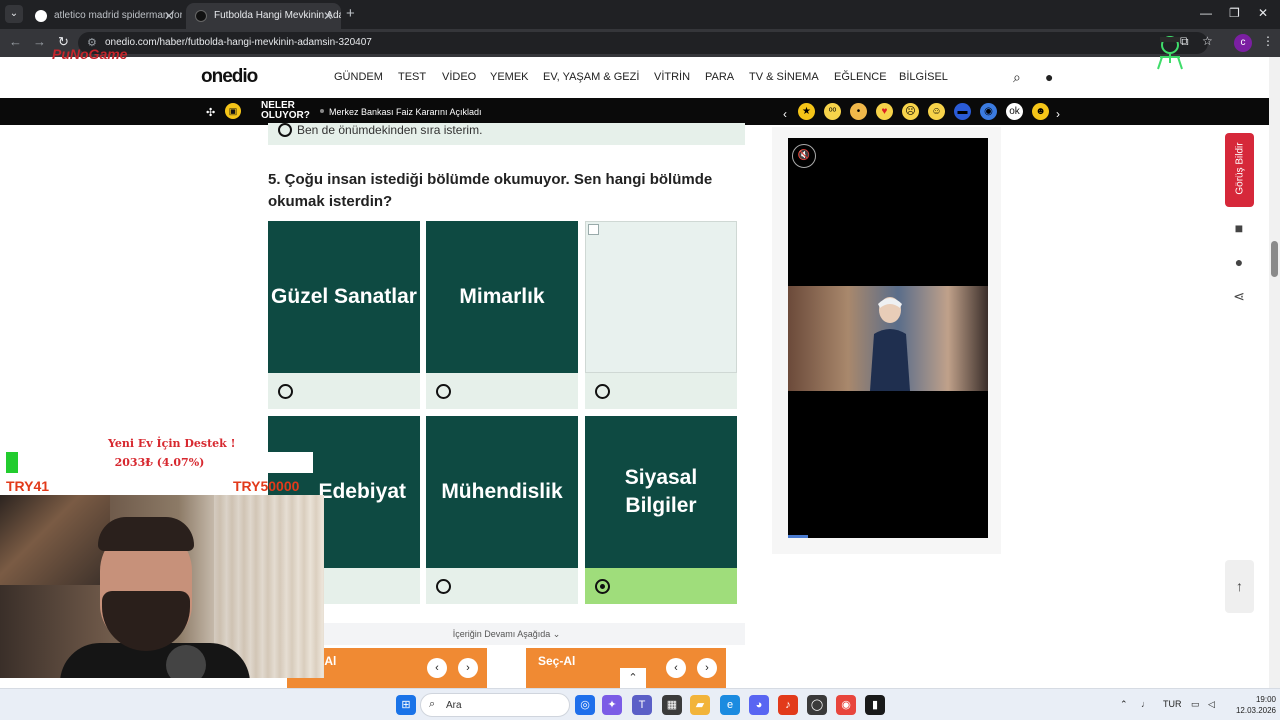 Image resolution: width=1280 pixels, height=720 pixels. What do you see at coordinates (1058, 114) in the screenshot?
I see `chevron-right-icon: ›` at bounding box center [1058, 114].